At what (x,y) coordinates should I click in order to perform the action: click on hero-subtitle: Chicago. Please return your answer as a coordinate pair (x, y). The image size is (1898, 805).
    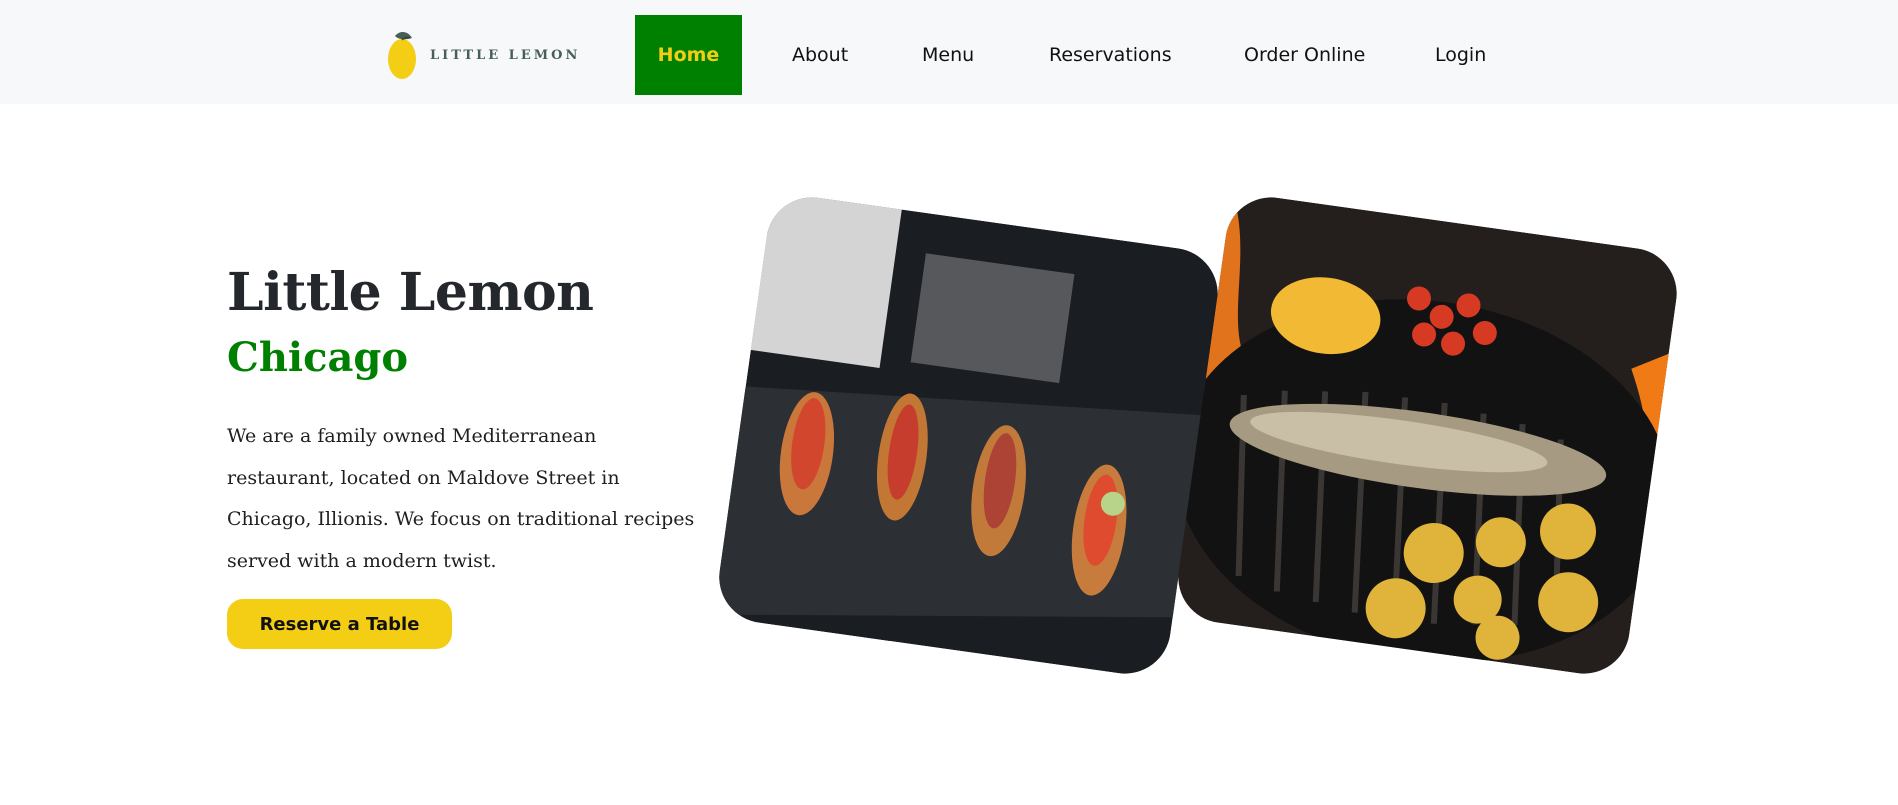
    Looking at the image, I should click on (318, 357).